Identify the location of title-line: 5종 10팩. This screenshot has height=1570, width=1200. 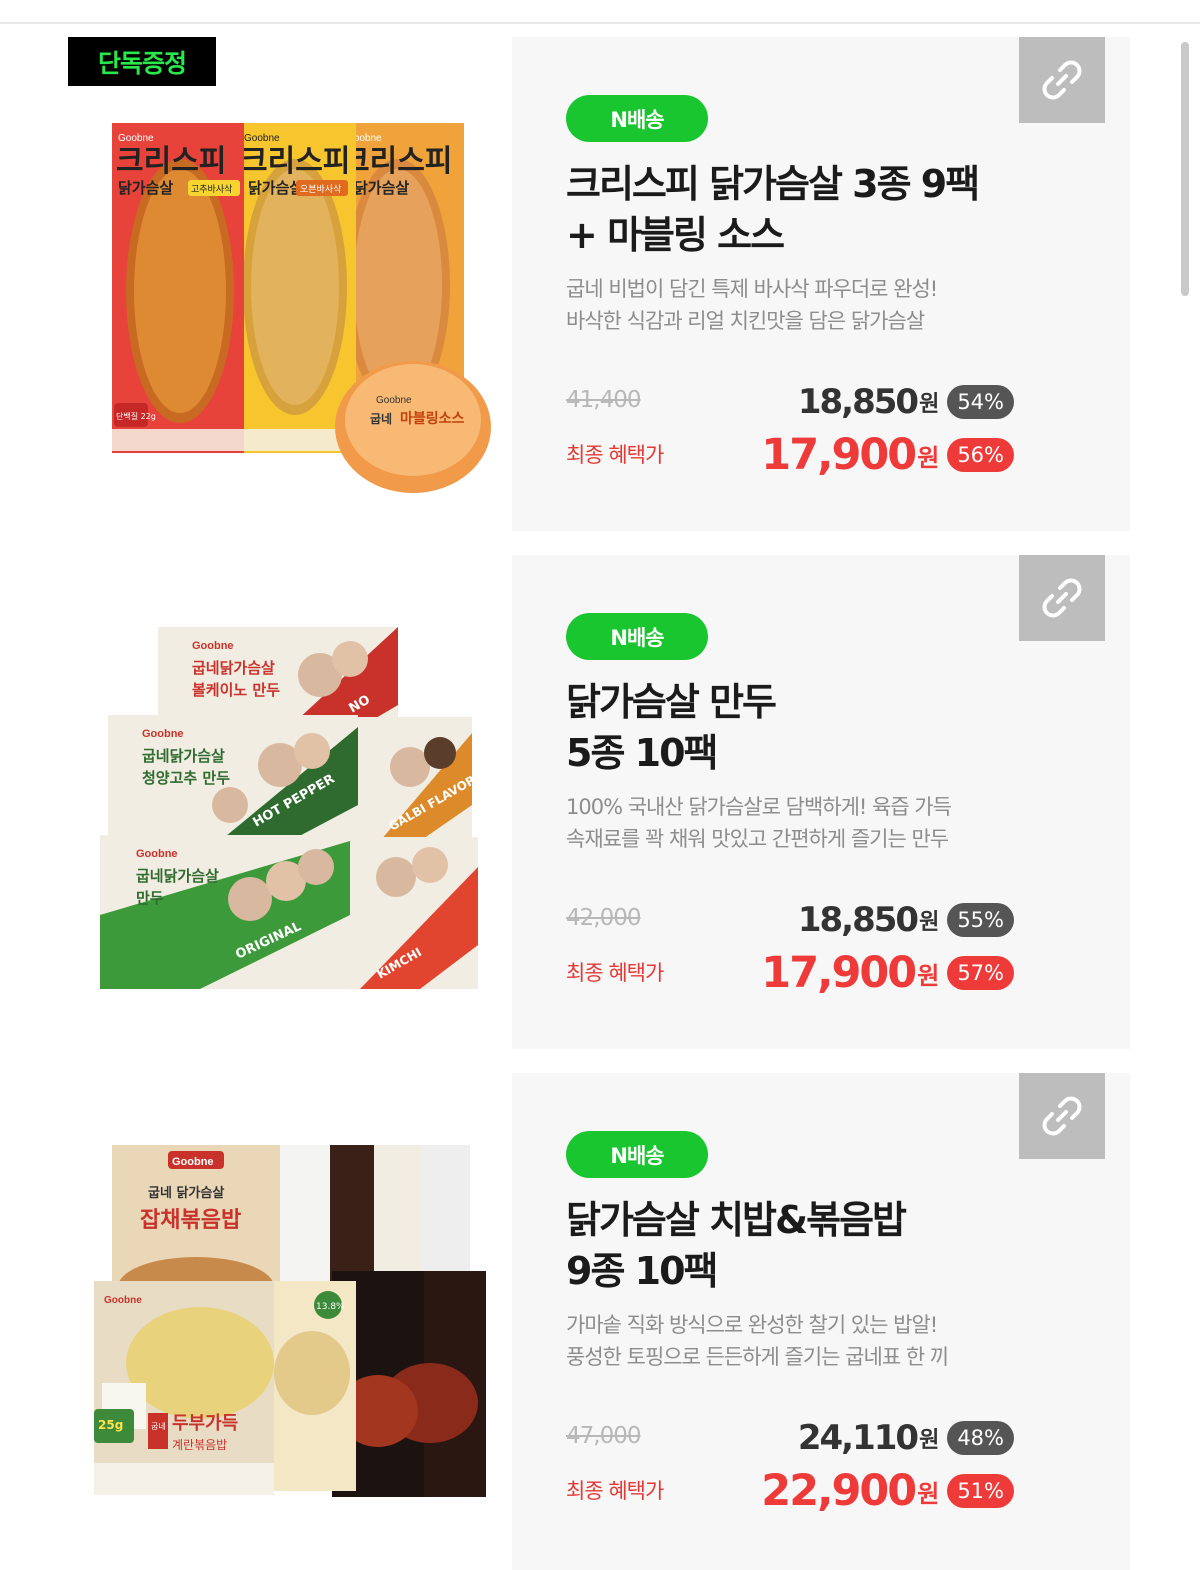
(642, 753).